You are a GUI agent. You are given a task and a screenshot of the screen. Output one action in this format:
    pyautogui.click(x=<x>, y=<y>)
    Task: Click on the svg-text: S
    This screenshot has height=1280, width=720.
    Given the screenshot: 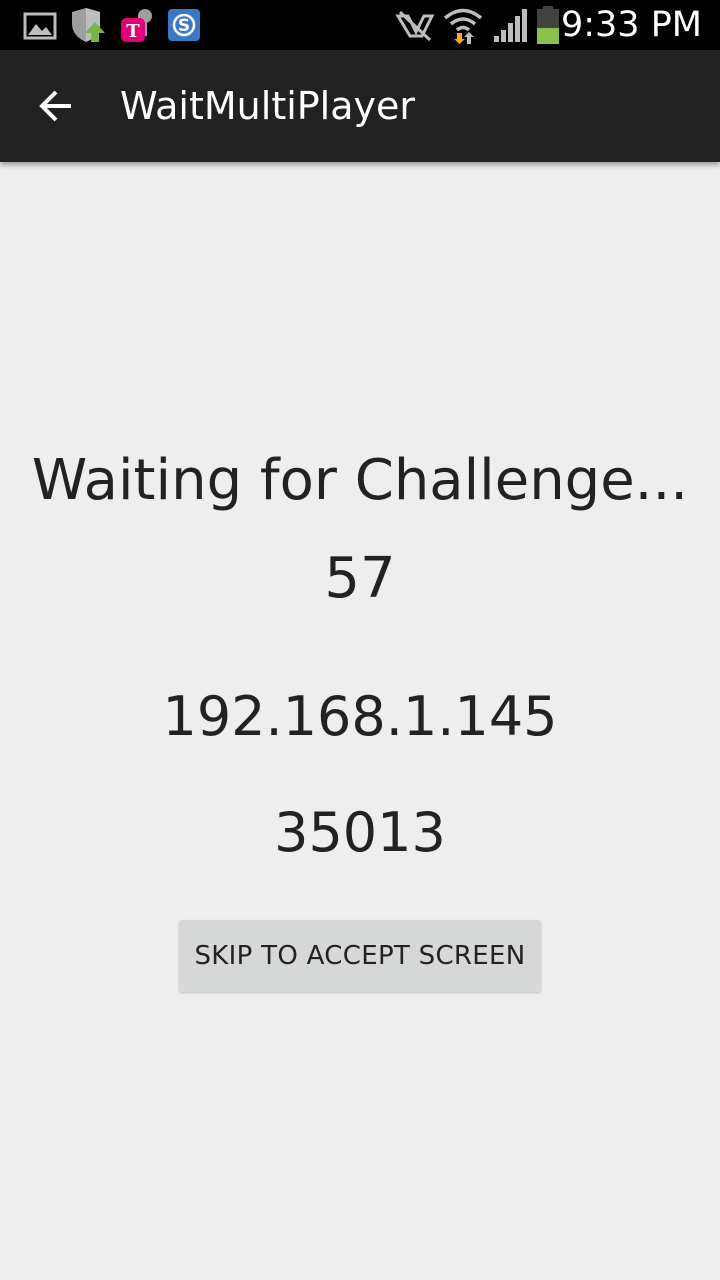 What is the action you would take?
    pyautogui.click(x=184, y=26)
    